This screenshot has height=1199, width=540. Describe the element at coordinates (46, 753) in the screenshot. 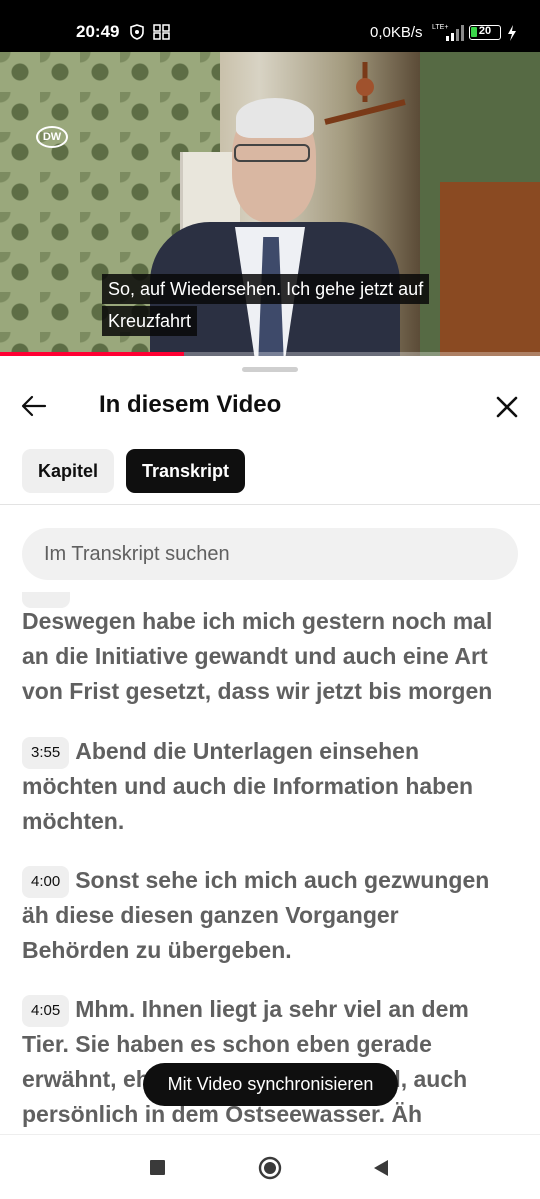

I see `timestamp-chip: 3:55` at that location.